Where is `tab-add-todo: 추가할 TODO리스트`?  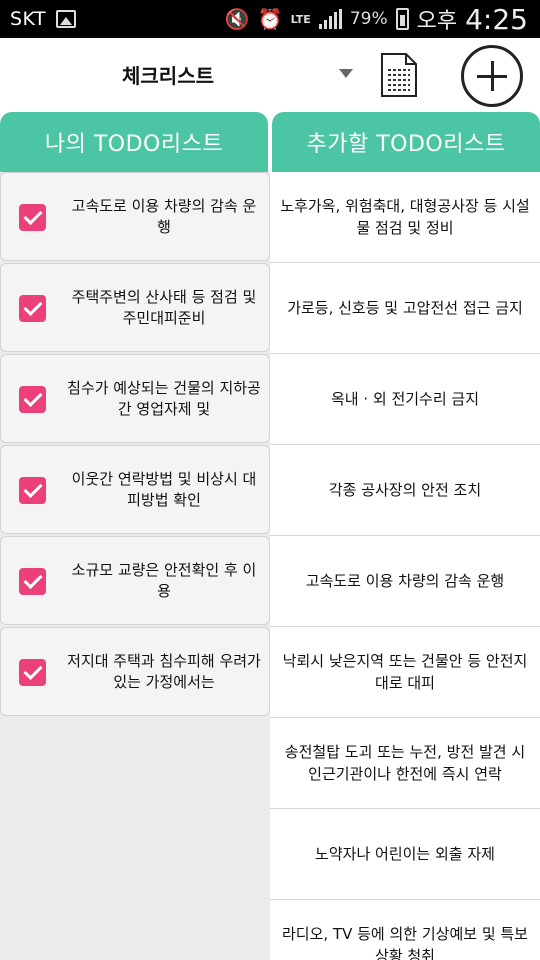 tab-add-todo: 추가할 TODO리스트 is located at coordinates (406, 142).